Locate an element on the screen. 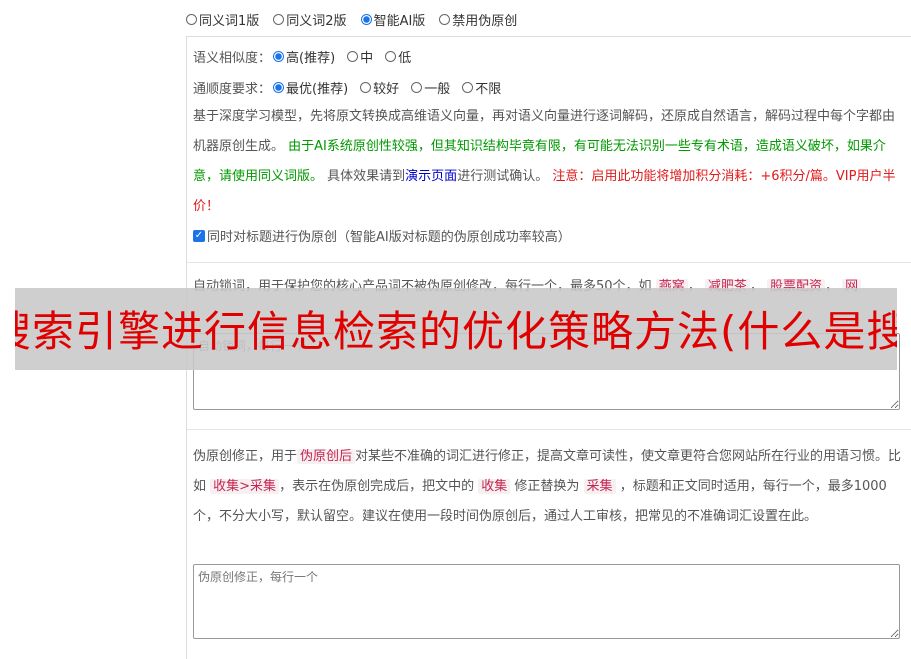 The height and width of the screenshot is (659, 911). fluency-option-good: 较好 is located at coordinates (379, 87).